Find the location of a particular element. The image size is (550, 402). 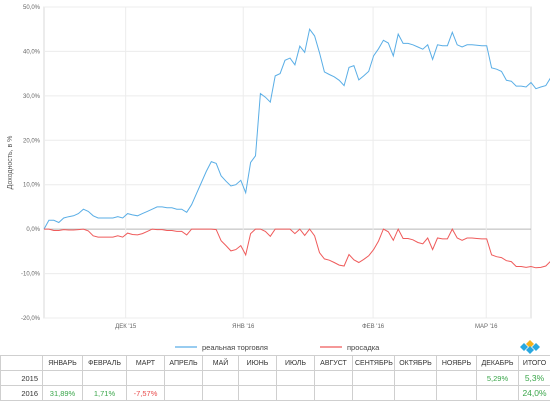

table-header-cell: АВГУСТ is located at coordinates (333, 363).